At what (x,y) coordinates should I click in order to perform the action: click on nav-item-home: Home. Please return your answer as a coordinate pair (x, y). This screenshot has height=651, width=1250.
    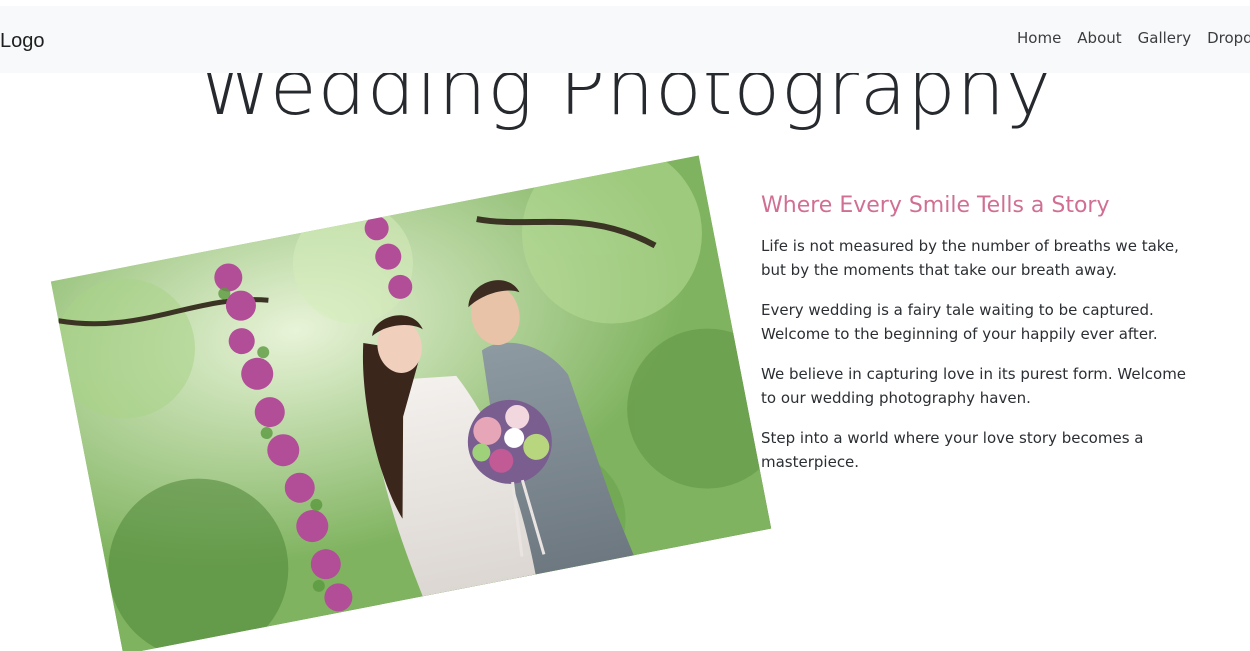
    Looking at the image, I should click on (1039, 38).